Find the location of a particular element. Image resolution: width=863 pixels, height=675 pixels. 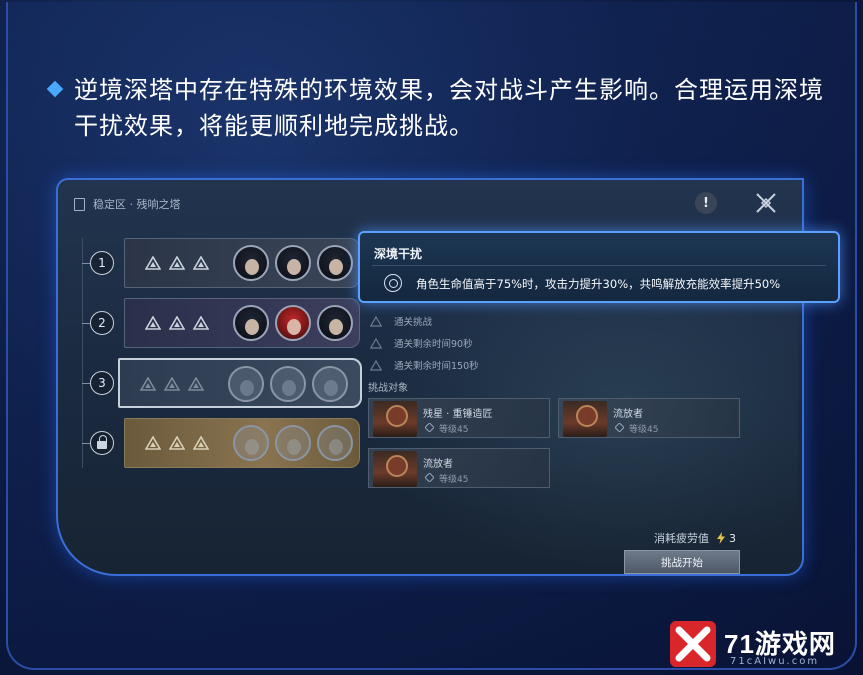

breadcrumb-bar: 稳定区 · 残响之塔 is located at coordinates (127, 204).